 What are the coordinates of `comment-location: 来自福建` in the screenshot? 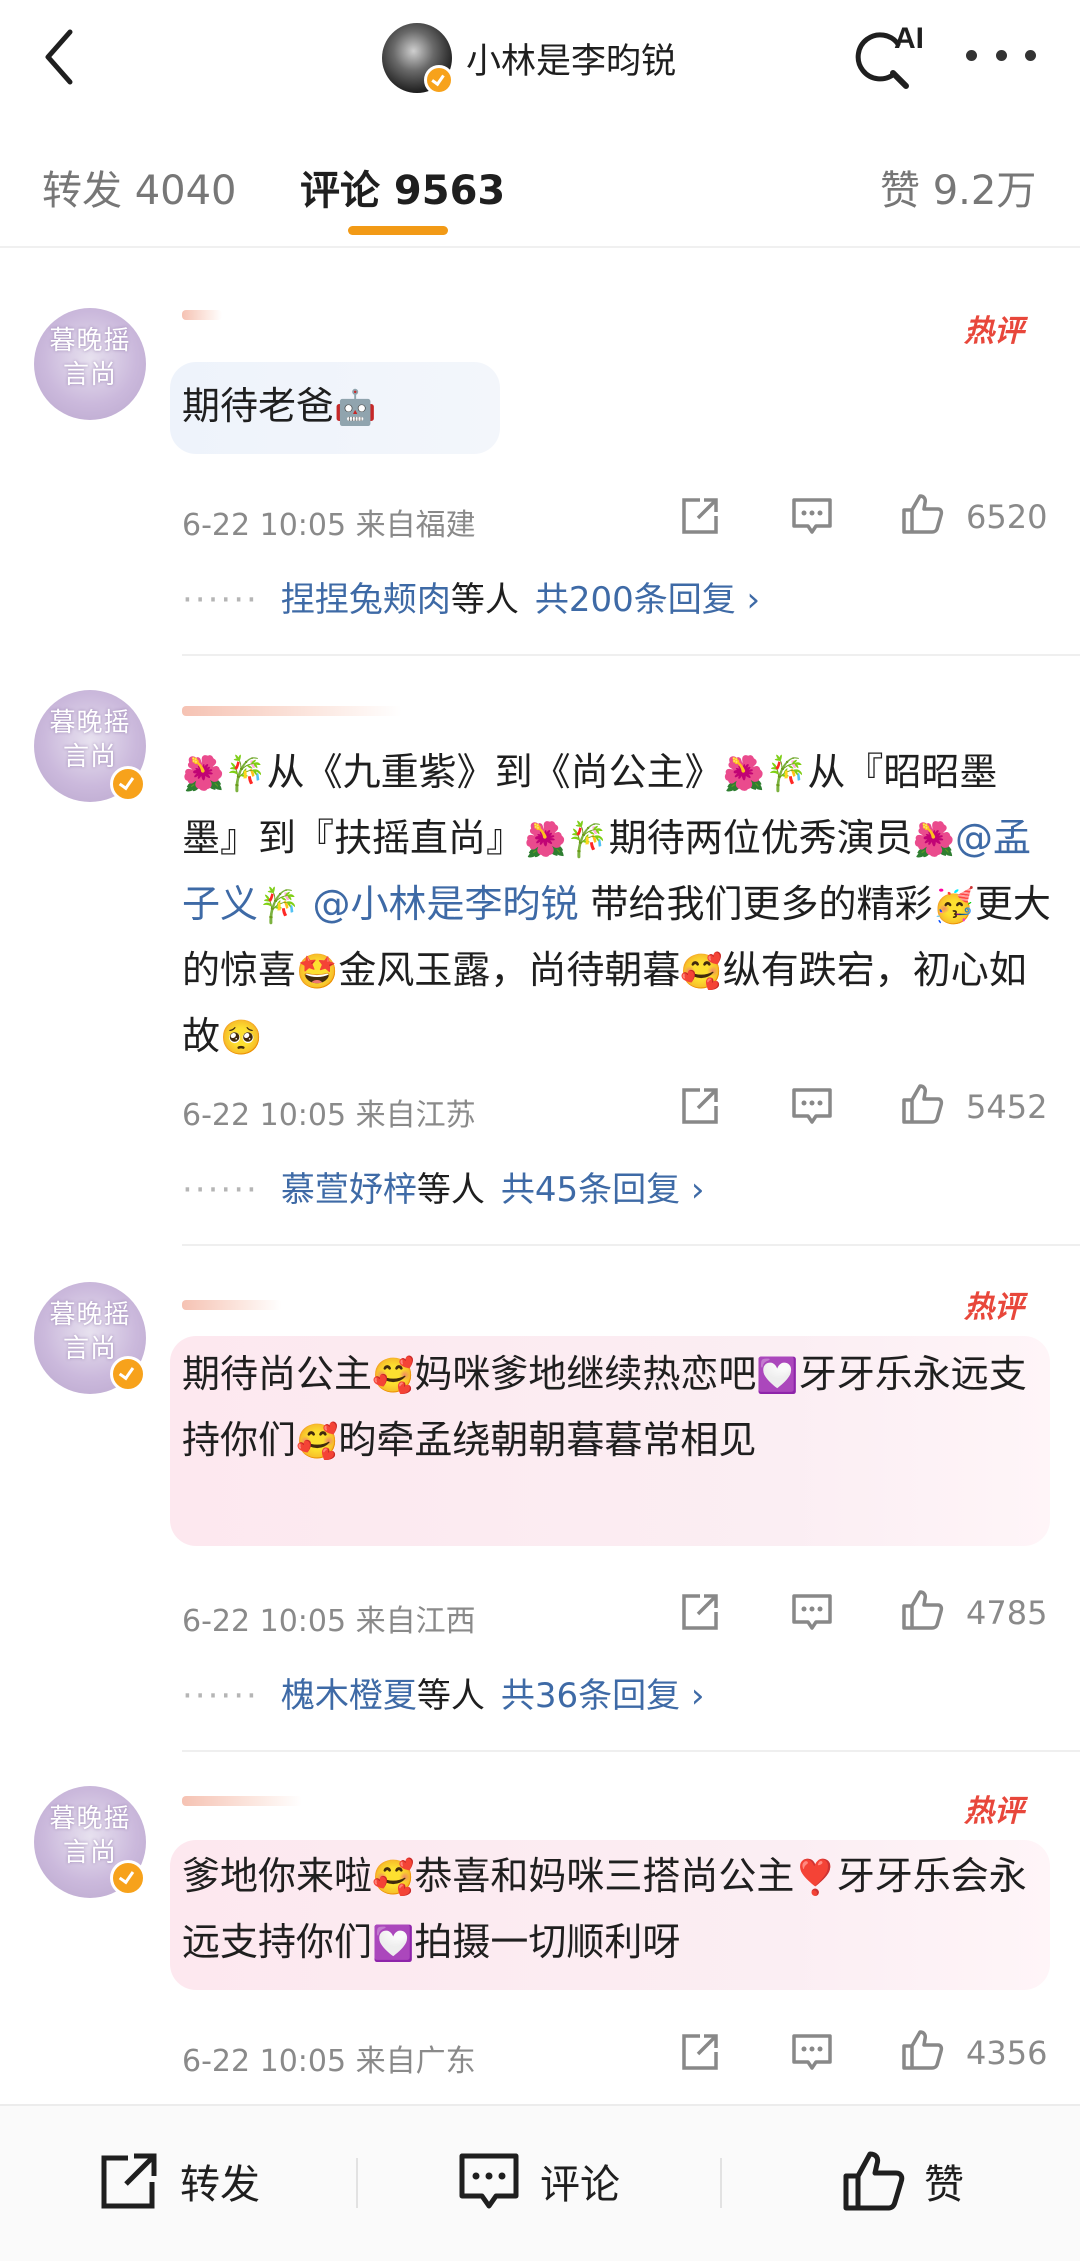 It's located at (415, 525).